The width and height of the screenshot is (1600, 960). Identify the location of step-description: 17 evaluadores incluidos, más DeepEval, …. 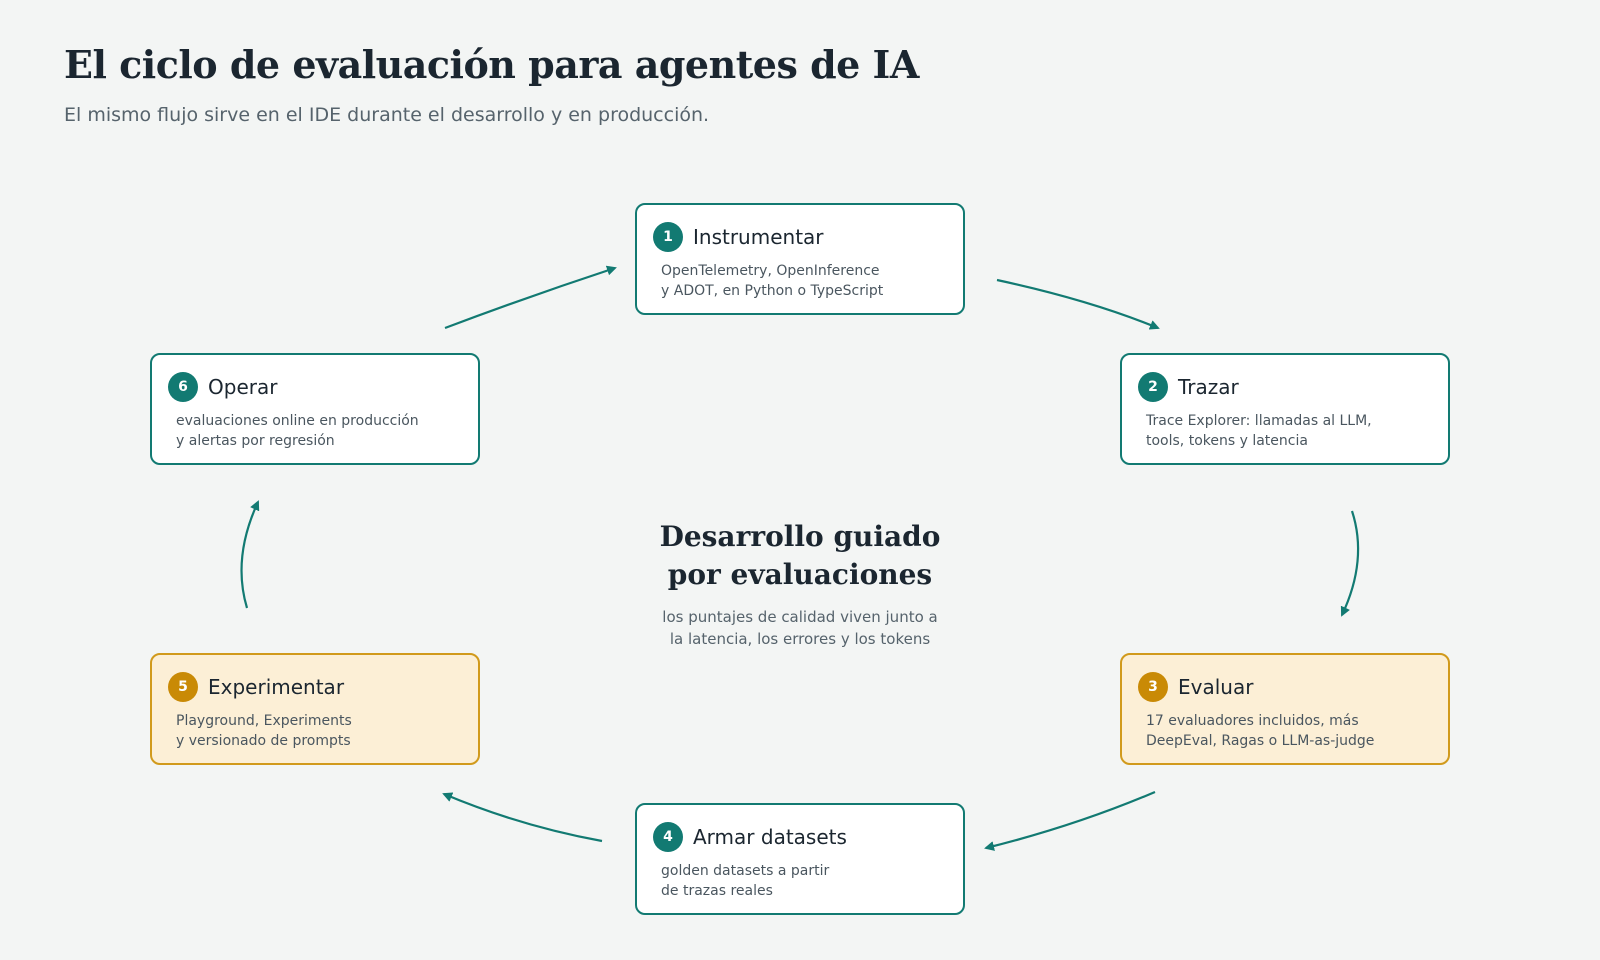
(1260, 731).